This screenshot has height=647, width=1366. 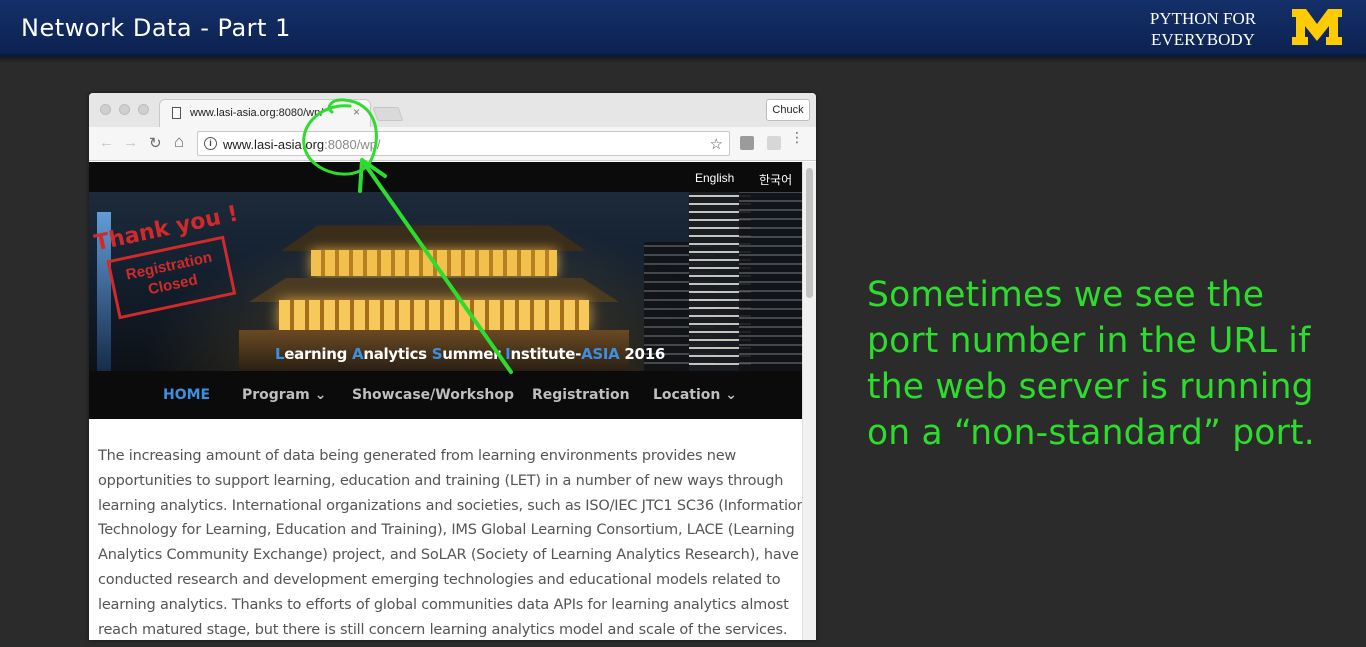 What do you see at coordinates (280, 354) in the screenshot?
I see `caption-part: L` at bounding box center [280, 354].